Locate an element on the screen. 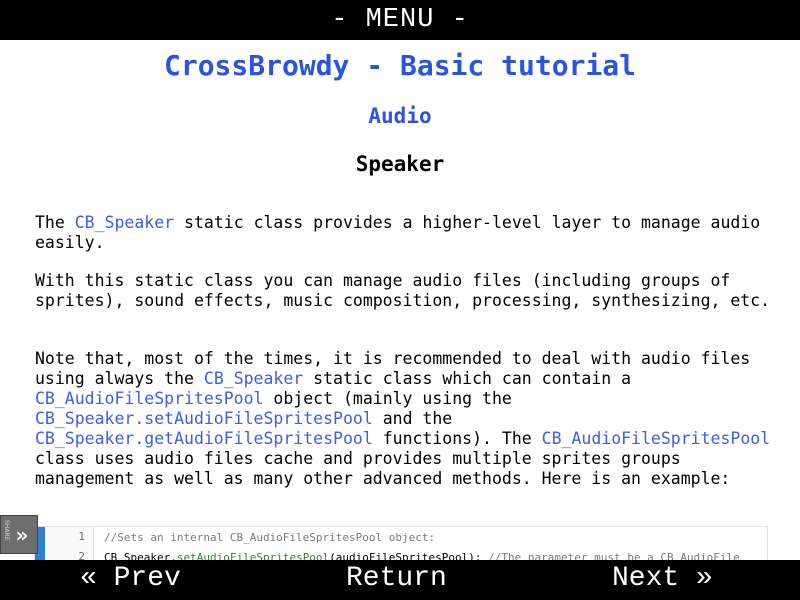 This screenshot has width=800, height=600. text: static class which can contain a is located at coordinates (467, 378).